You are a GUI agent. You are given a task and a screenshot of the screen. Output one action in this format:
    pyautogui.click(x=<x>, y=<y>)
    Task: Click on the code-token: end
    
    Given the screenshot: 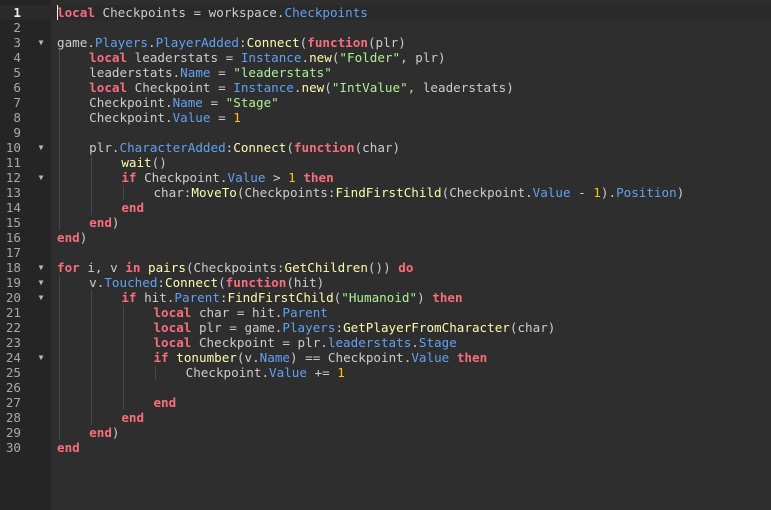 What is the action you would take?
    pyautogui.click(x=133, y=417)
    